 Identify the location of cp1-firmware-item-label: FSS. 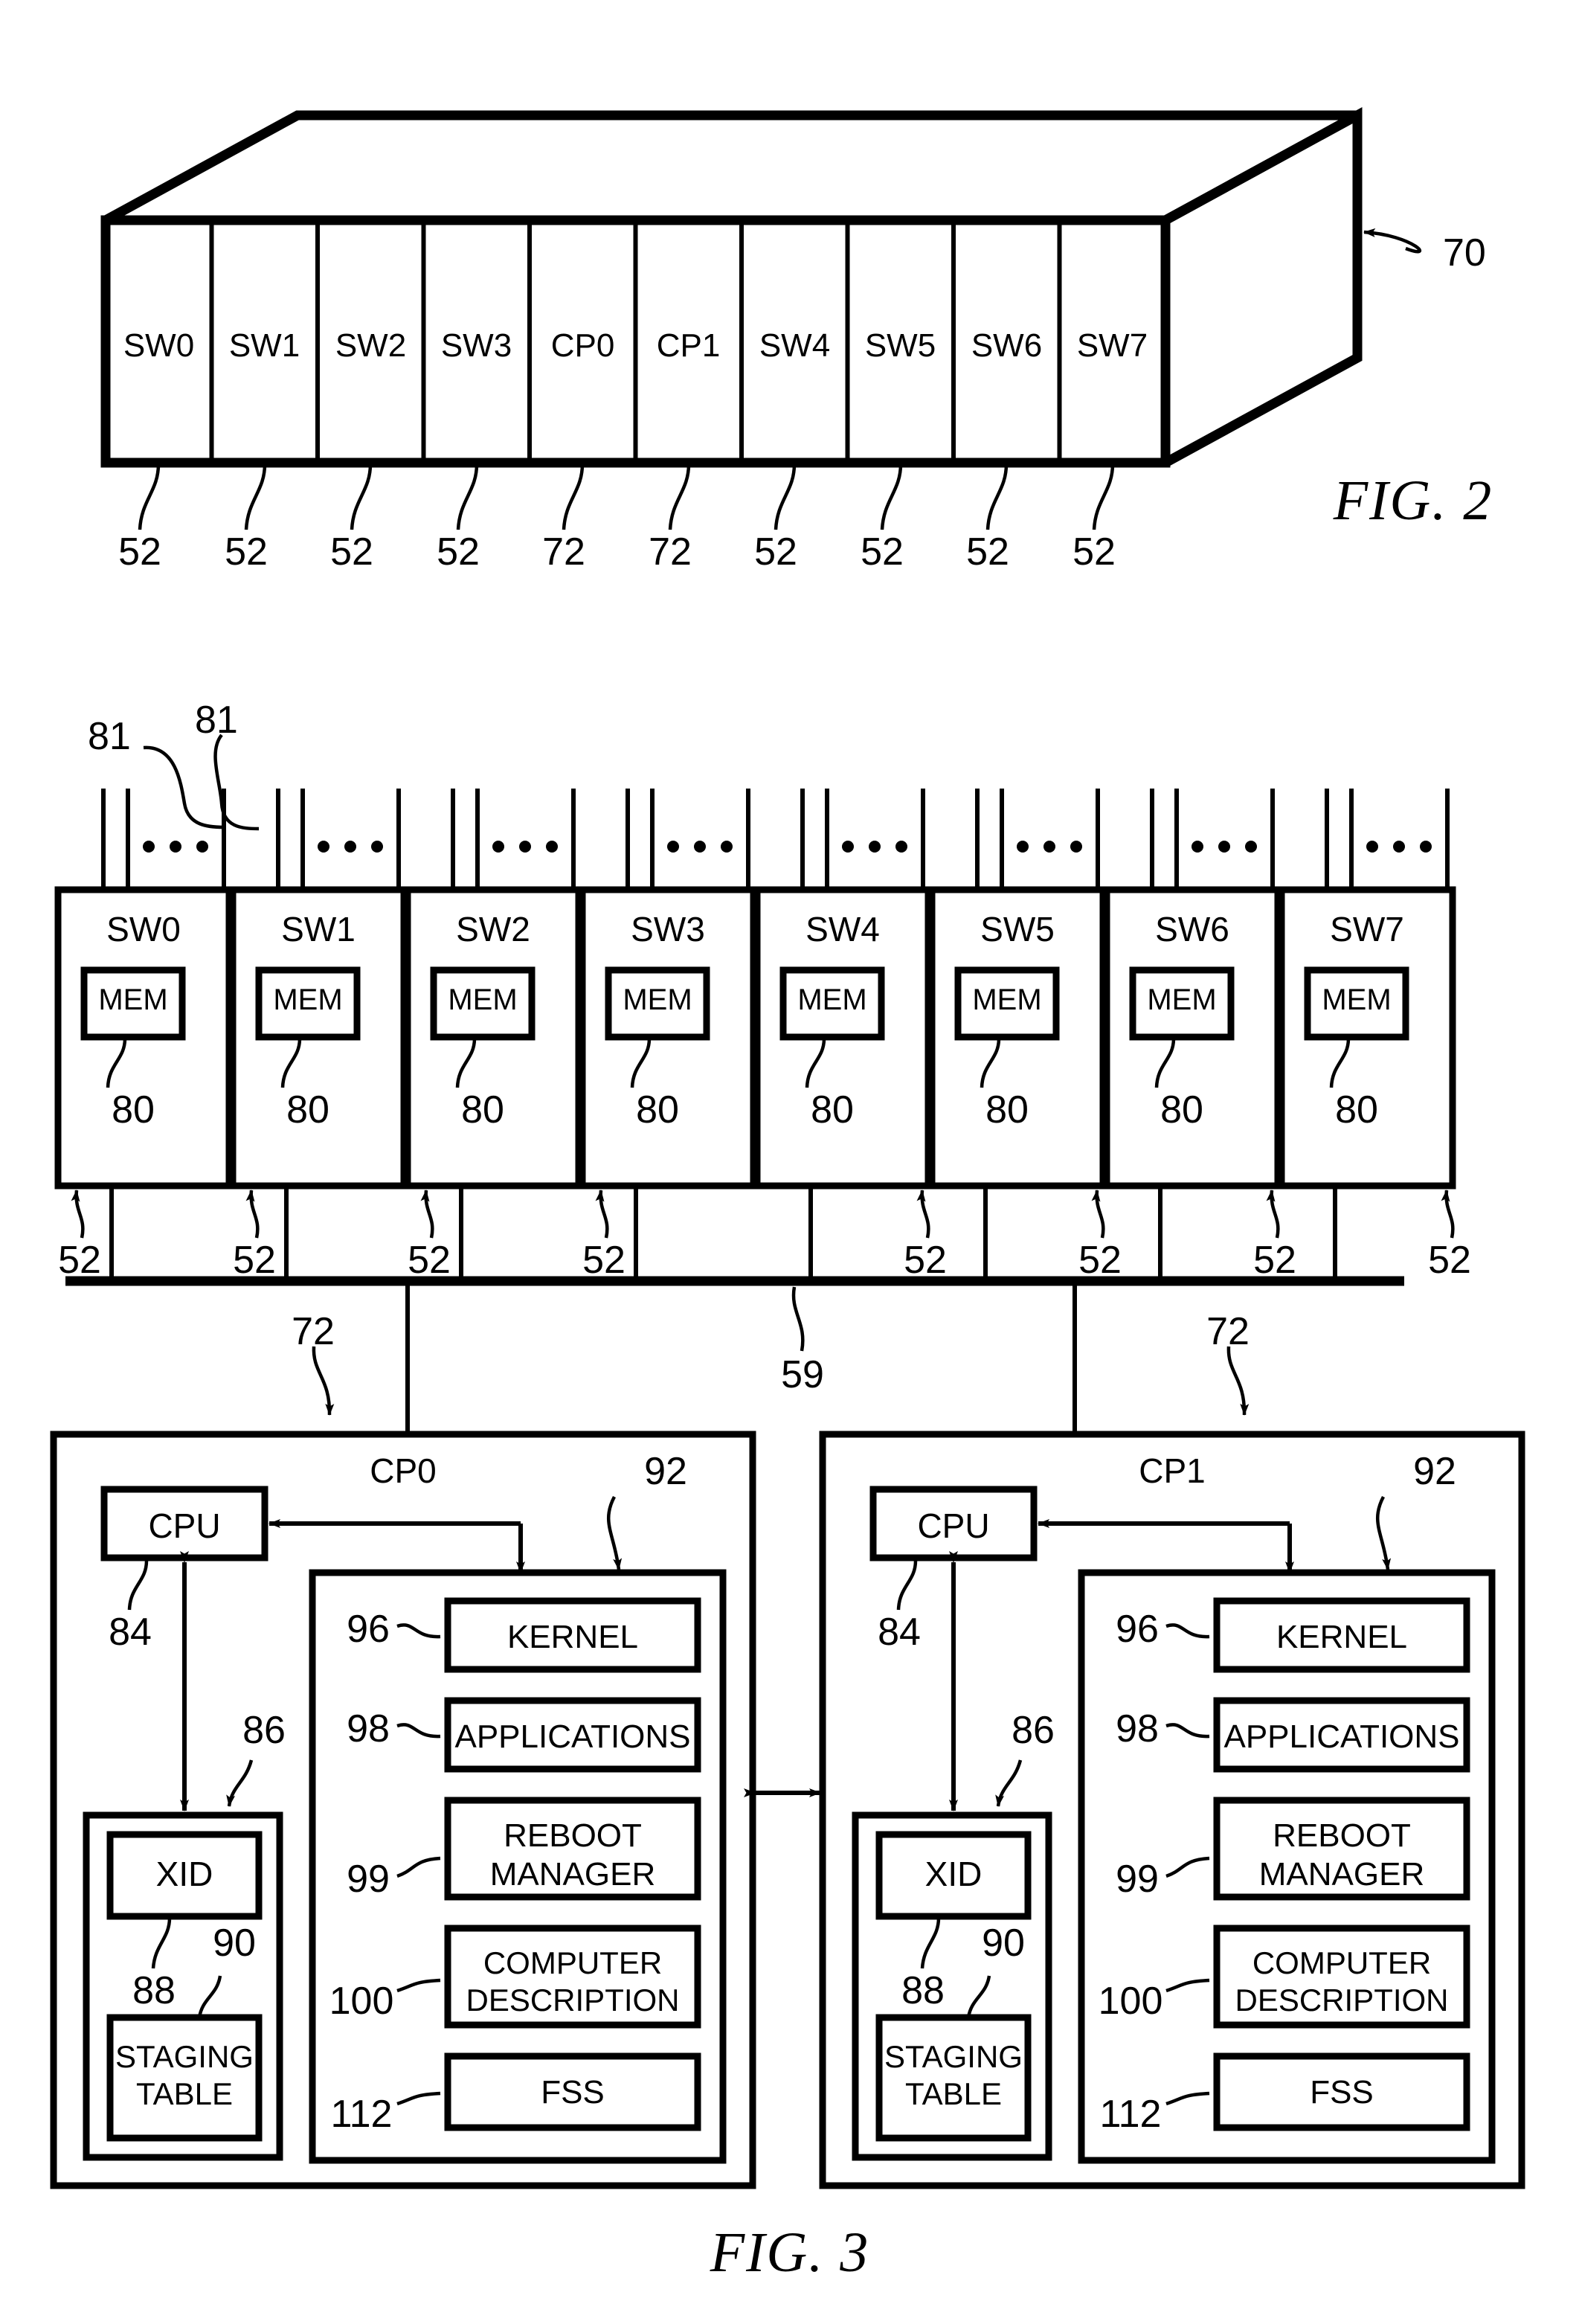
(1342, 2092).